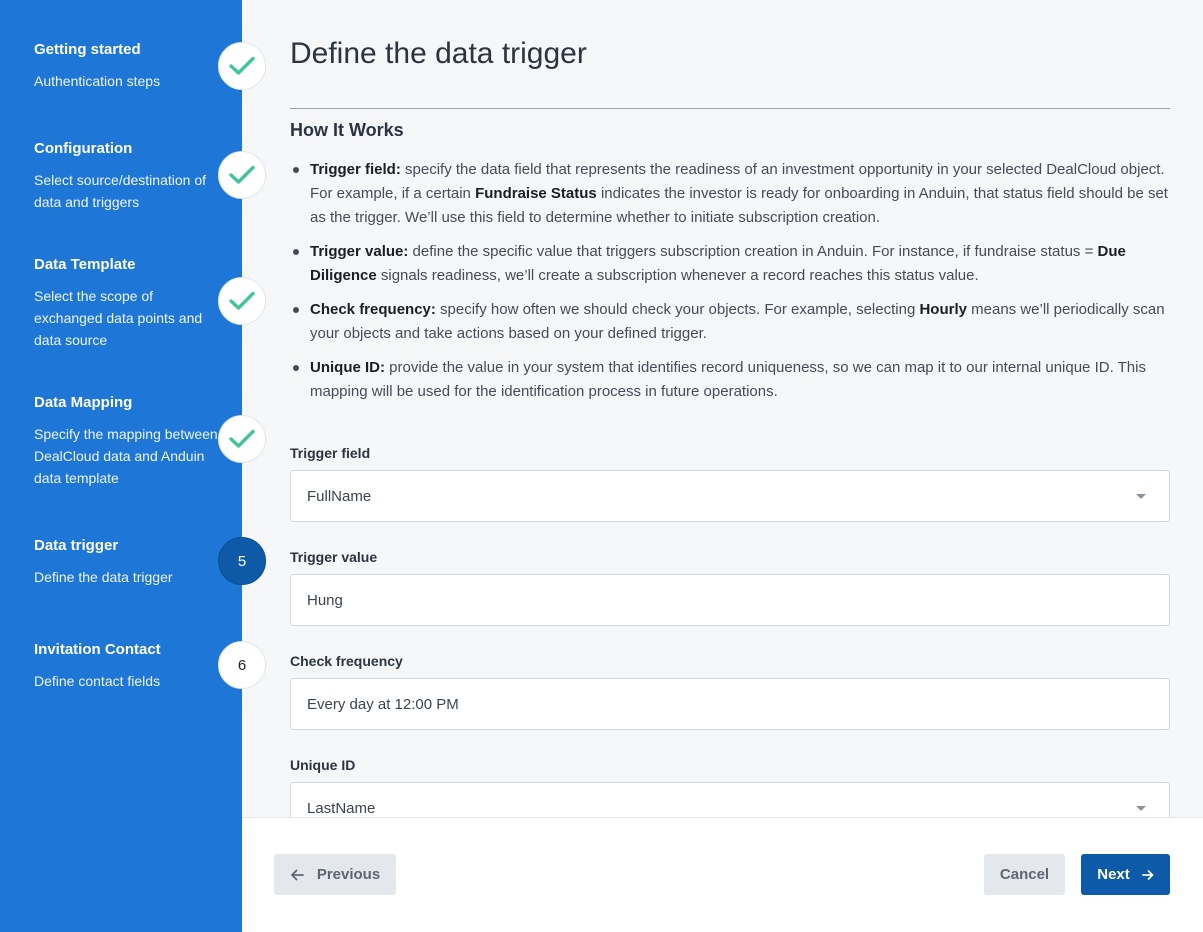 Image resolution: width=1203 pixels, height=932 pixels. I want to click on cancel-button: Cancel, so click(1024, 874).